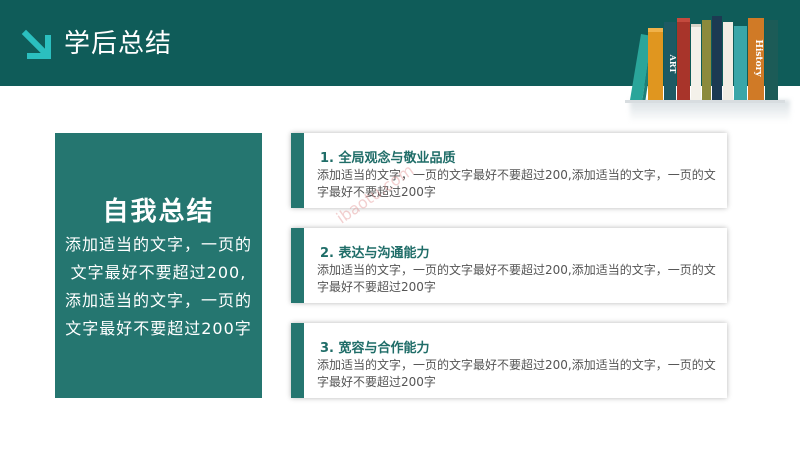  I want to click on summary-title: 自我总结, so click(158, 212).